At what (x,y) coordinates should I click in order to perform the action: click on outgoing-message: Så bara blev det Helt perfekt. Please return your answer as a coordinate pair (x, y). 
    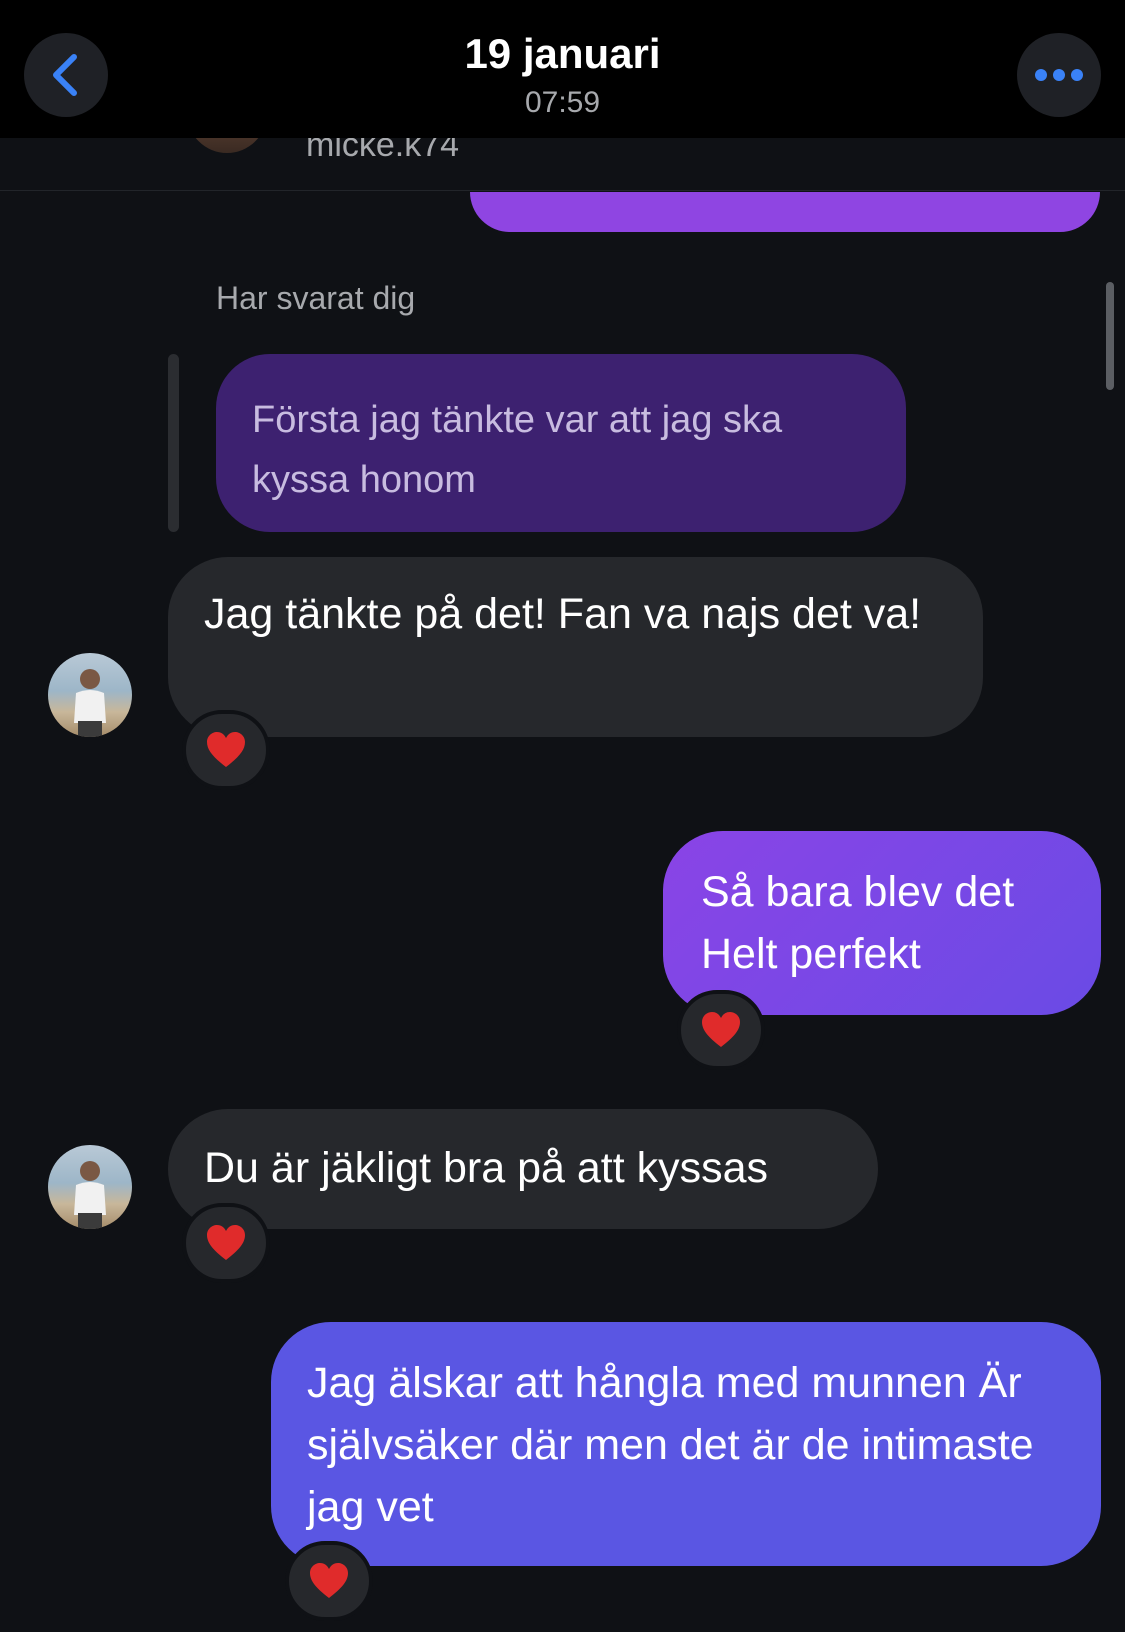
    Looking at the image, I should click on (882, 923).